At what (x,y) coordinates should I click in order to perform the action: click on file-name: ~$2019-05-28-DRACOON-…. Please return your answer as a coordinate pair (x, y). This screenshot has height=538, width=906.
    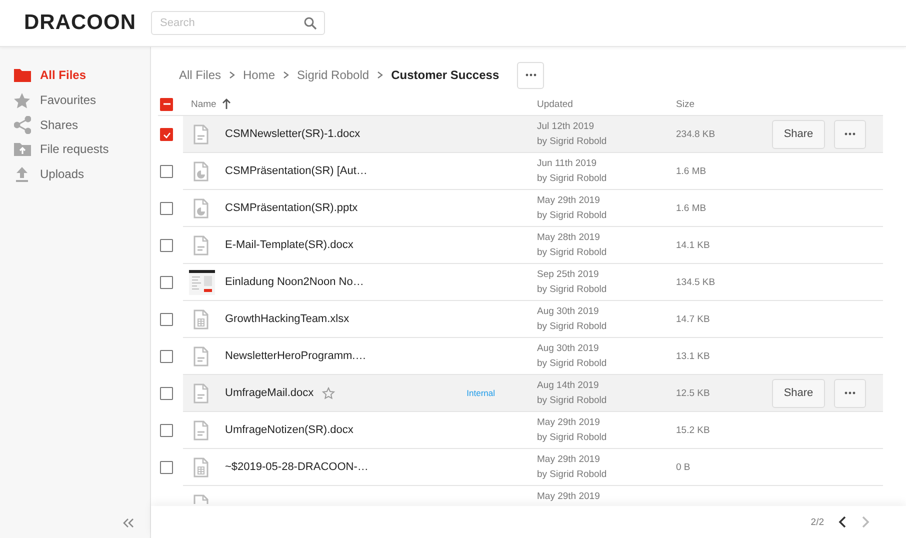
    Looking at the image, I should click on (296, 467).